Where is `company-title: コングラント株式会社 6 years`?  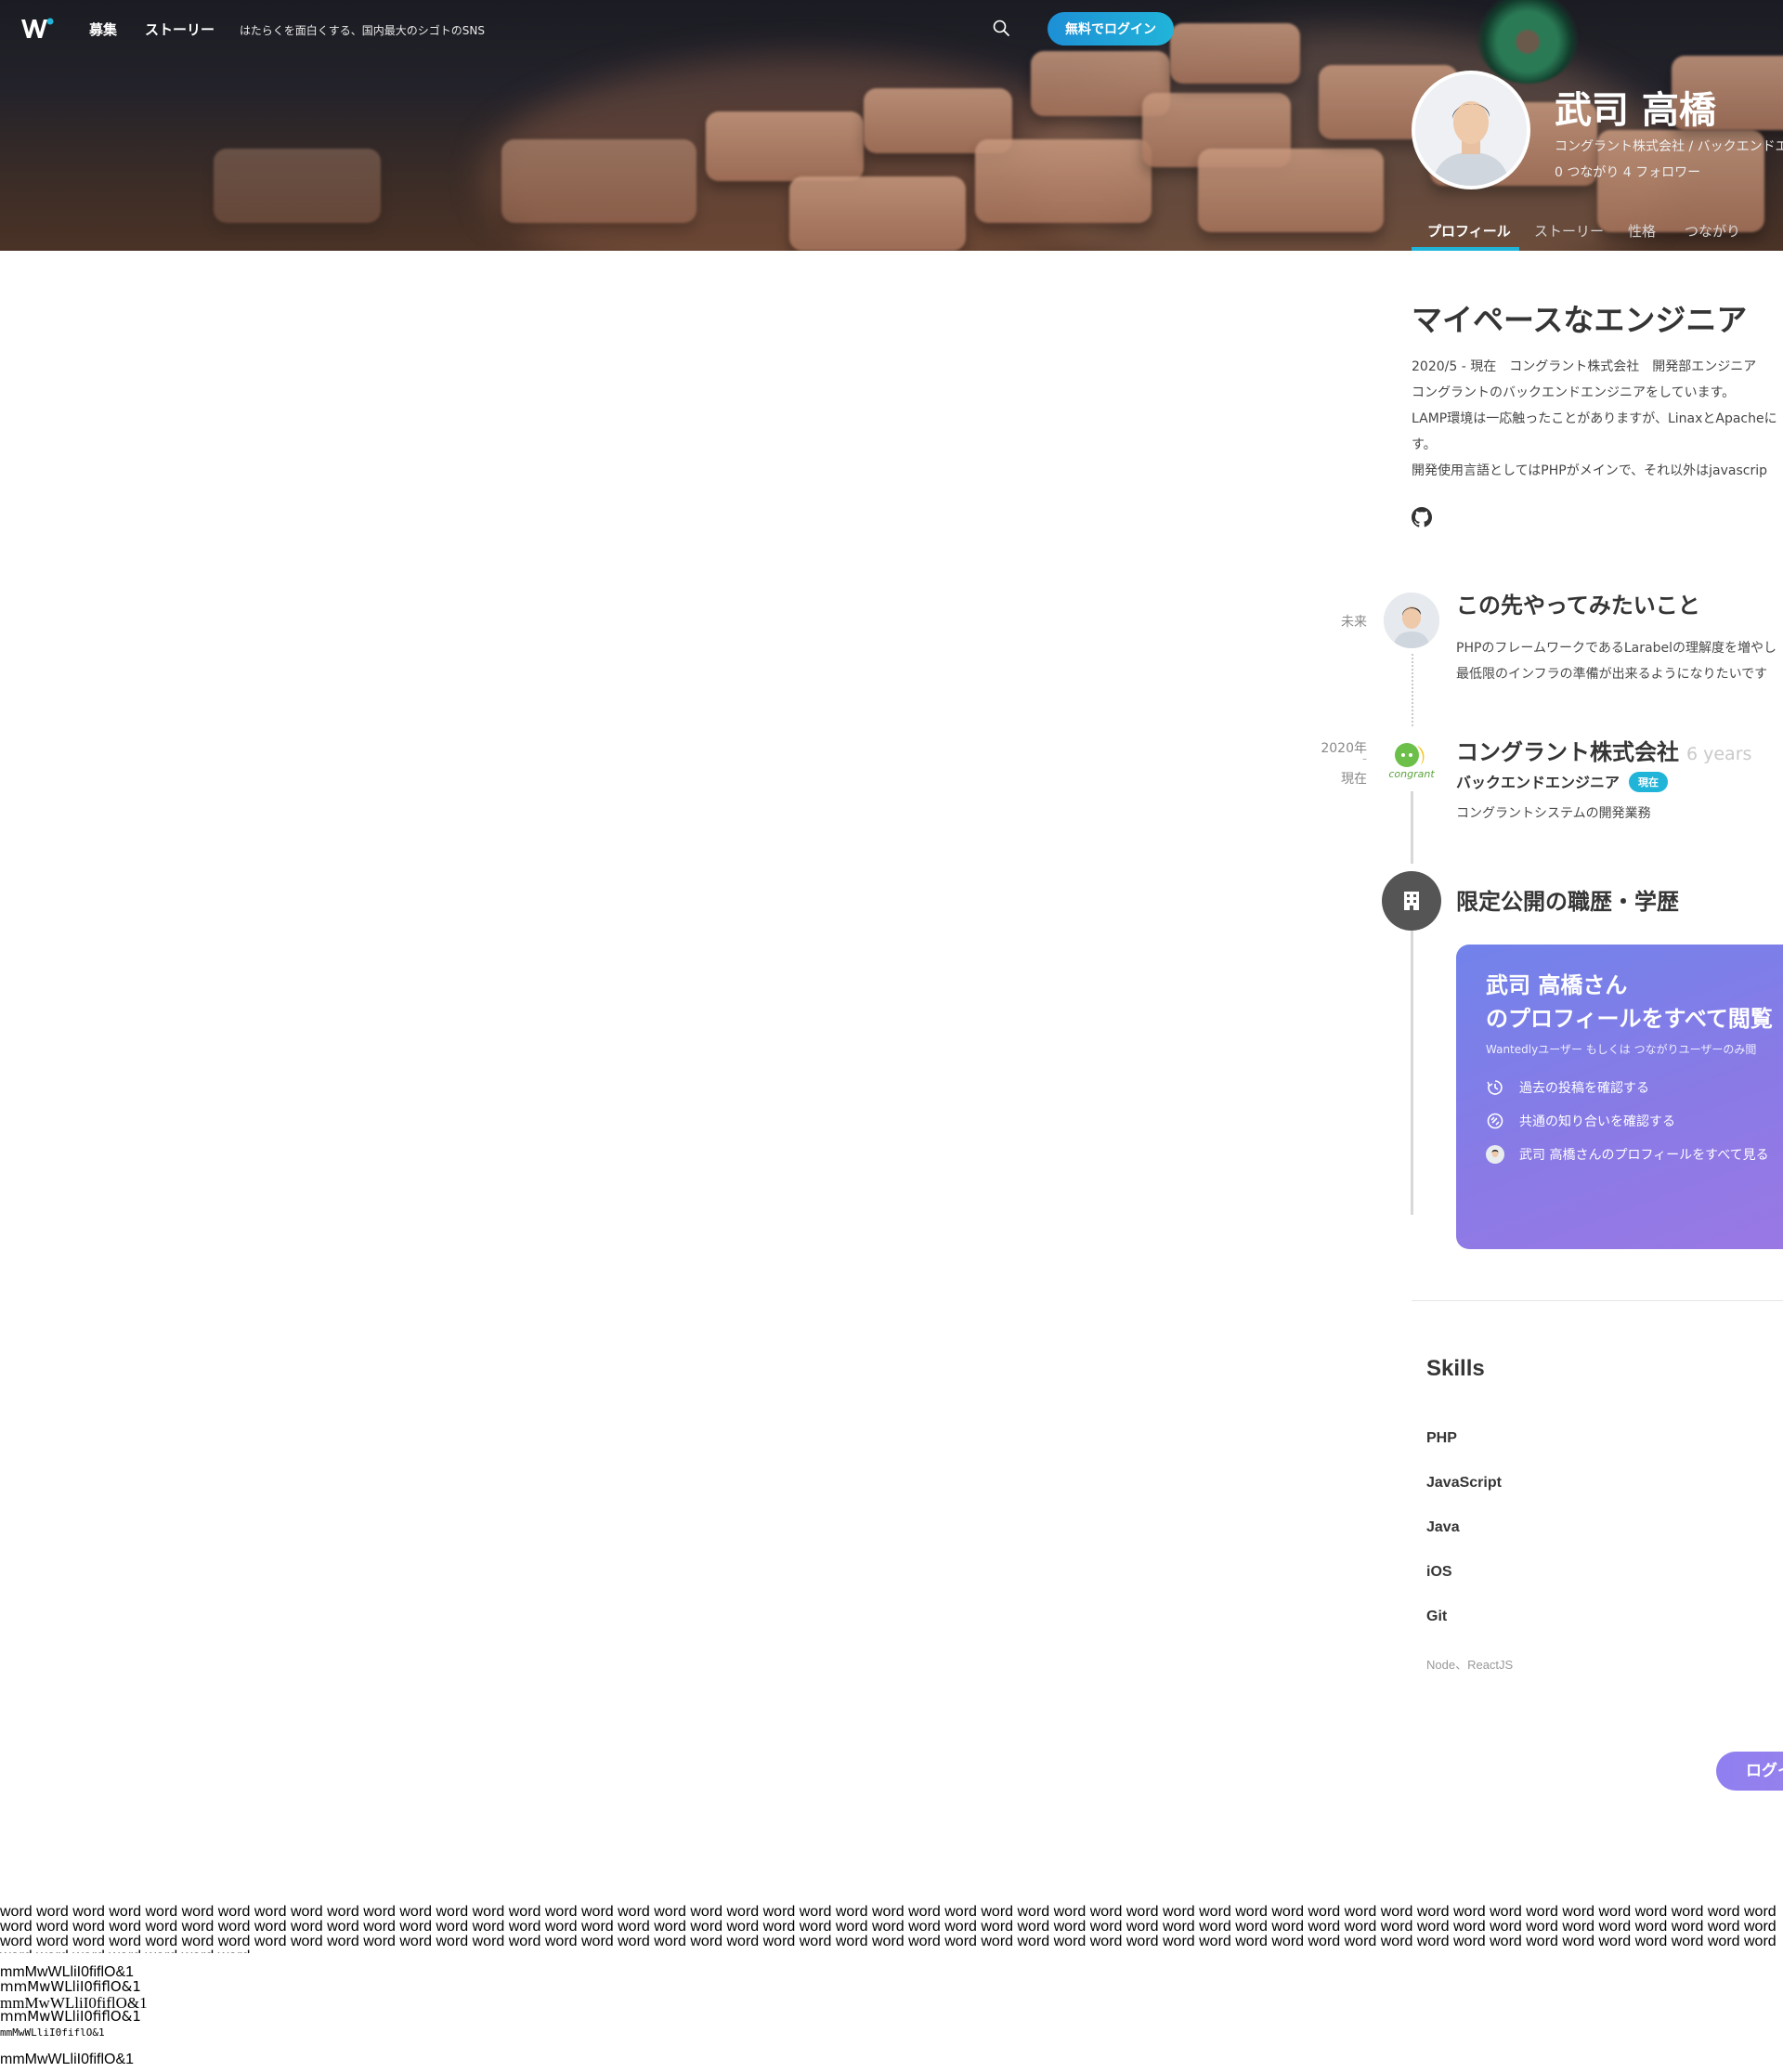 company-title: コングラント株式会社 6 years is located at coordinates (1603, 750).